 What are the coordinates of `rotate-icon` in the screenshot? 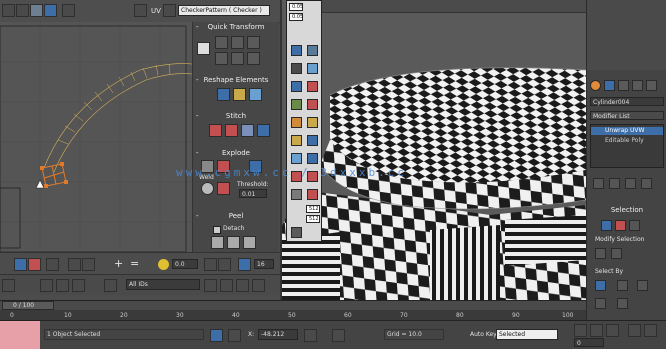 It's located at (22, 10).